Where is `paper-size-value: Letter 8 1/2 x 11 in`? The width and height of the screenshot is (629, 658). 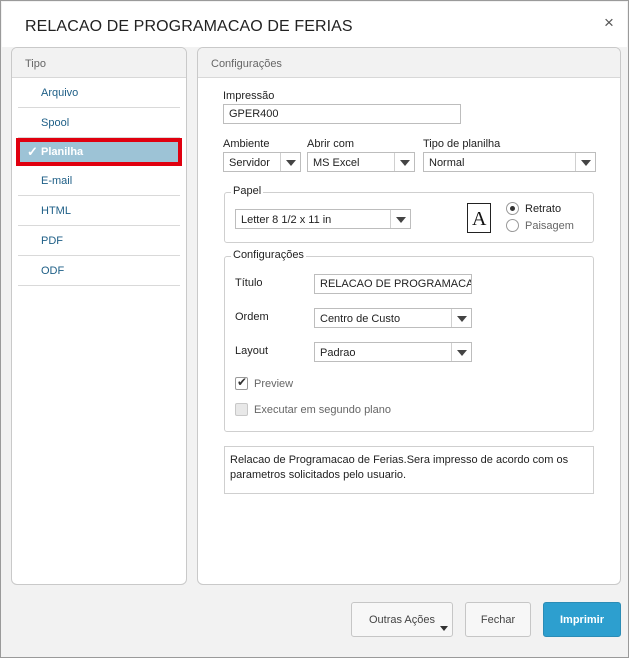 paper-size-value: Letter 8 1/2 x 11 in is located at coordinates (286, 220).